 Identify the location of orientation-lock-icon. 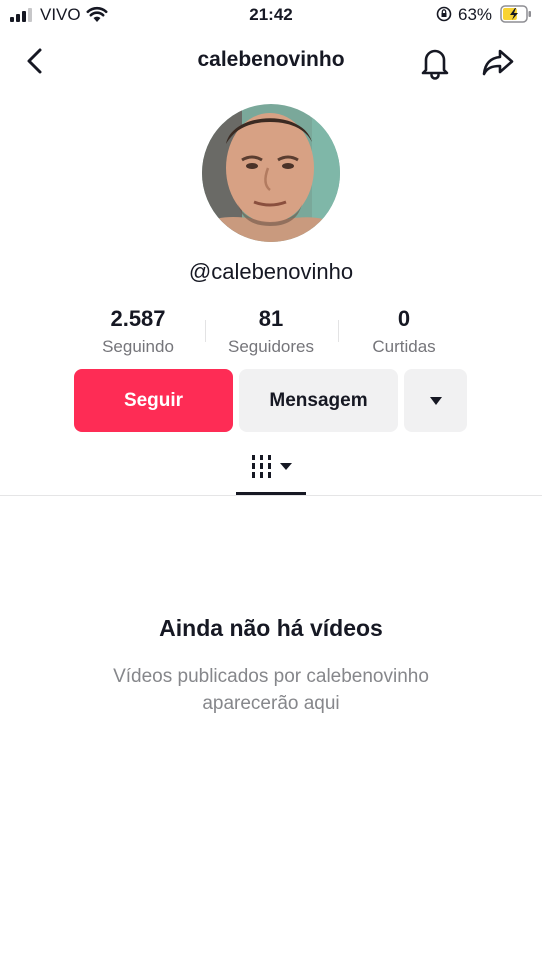
(444, 14).